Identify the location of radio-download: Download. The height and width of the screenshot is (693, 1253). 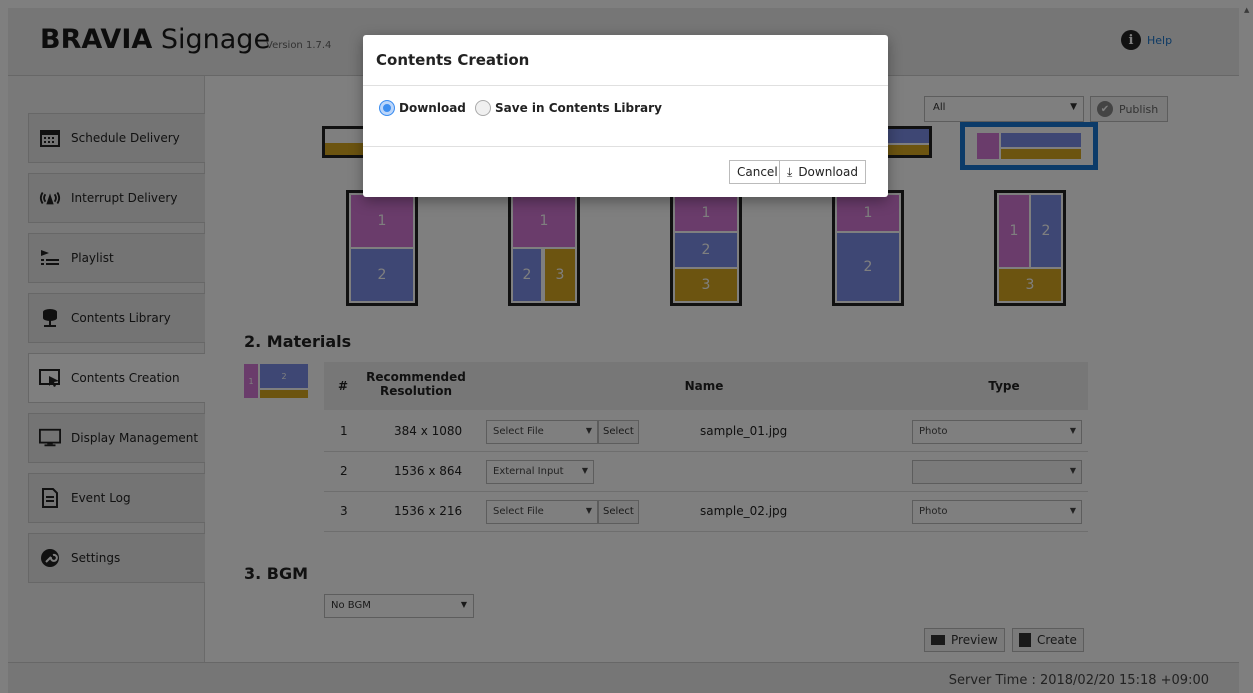
(422, 108).